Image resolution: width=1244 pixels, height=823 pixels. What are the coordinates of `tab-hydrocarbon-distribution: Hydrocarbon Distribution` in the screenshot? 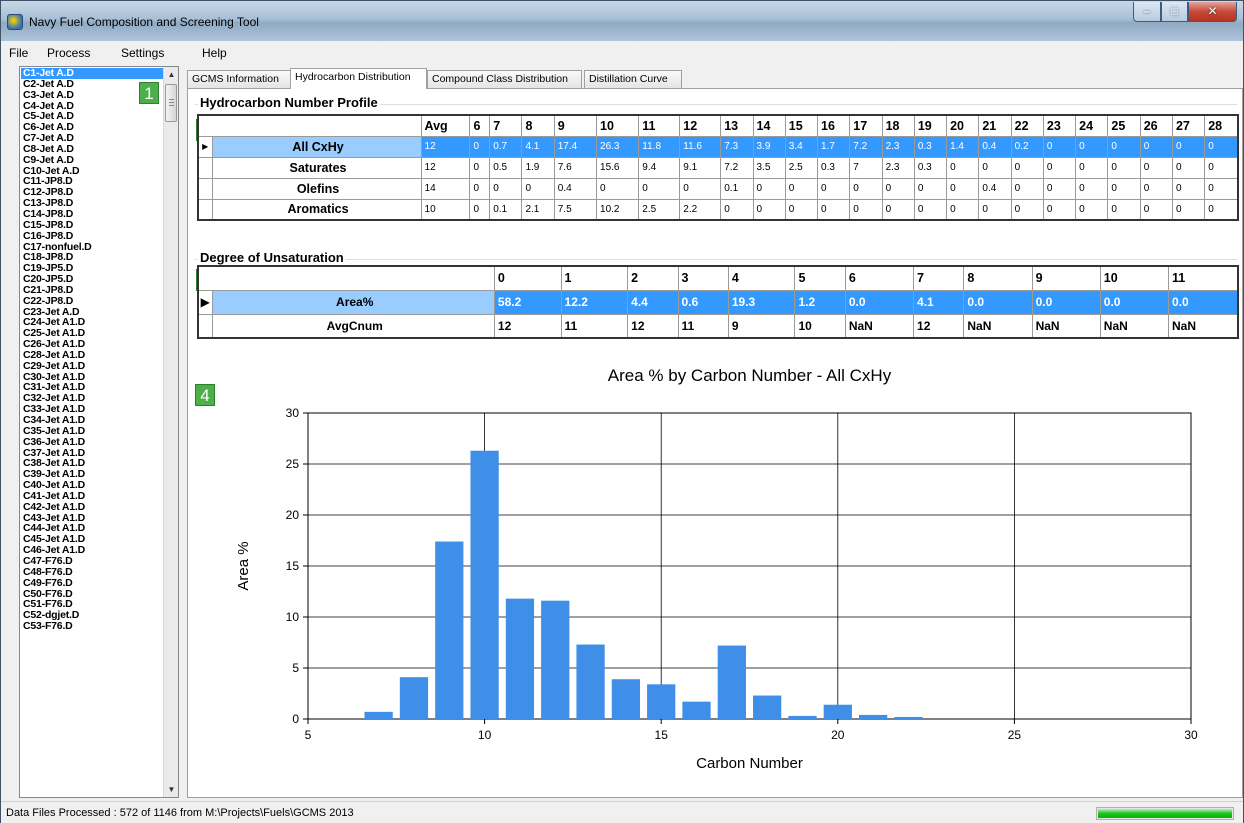 It's located at (358, 78).